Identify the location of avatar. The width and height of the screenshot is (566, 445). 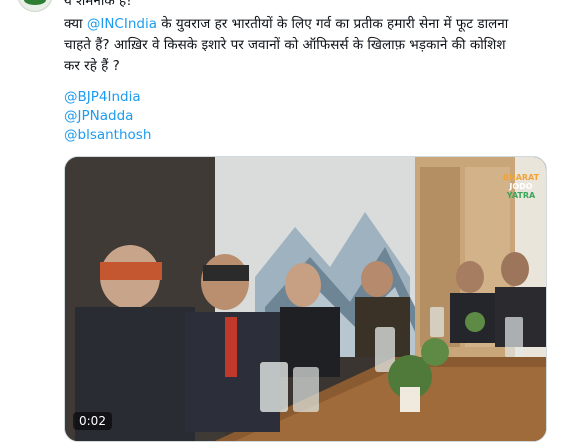
(35, 6).